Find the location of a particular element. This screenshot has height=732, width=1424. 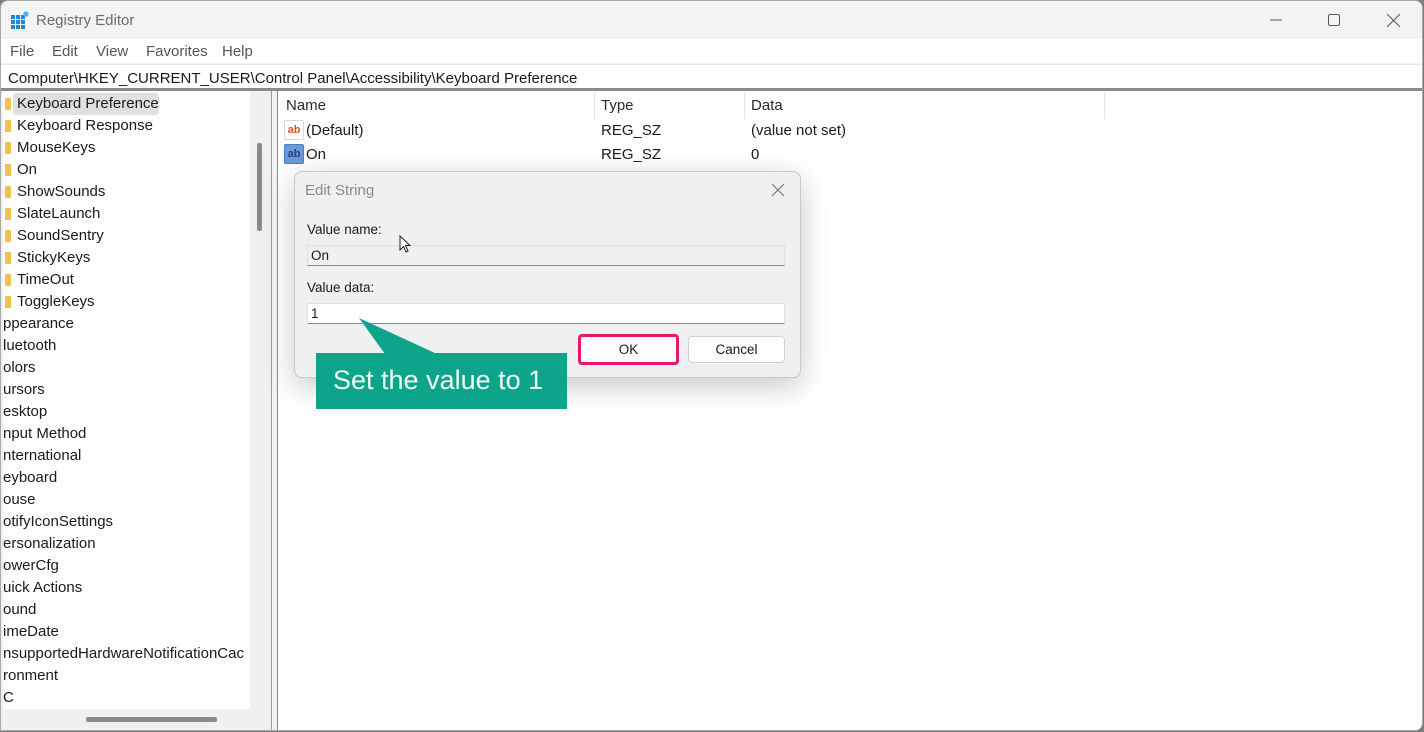

dialog-close-button is located at coordinates (778, 190).